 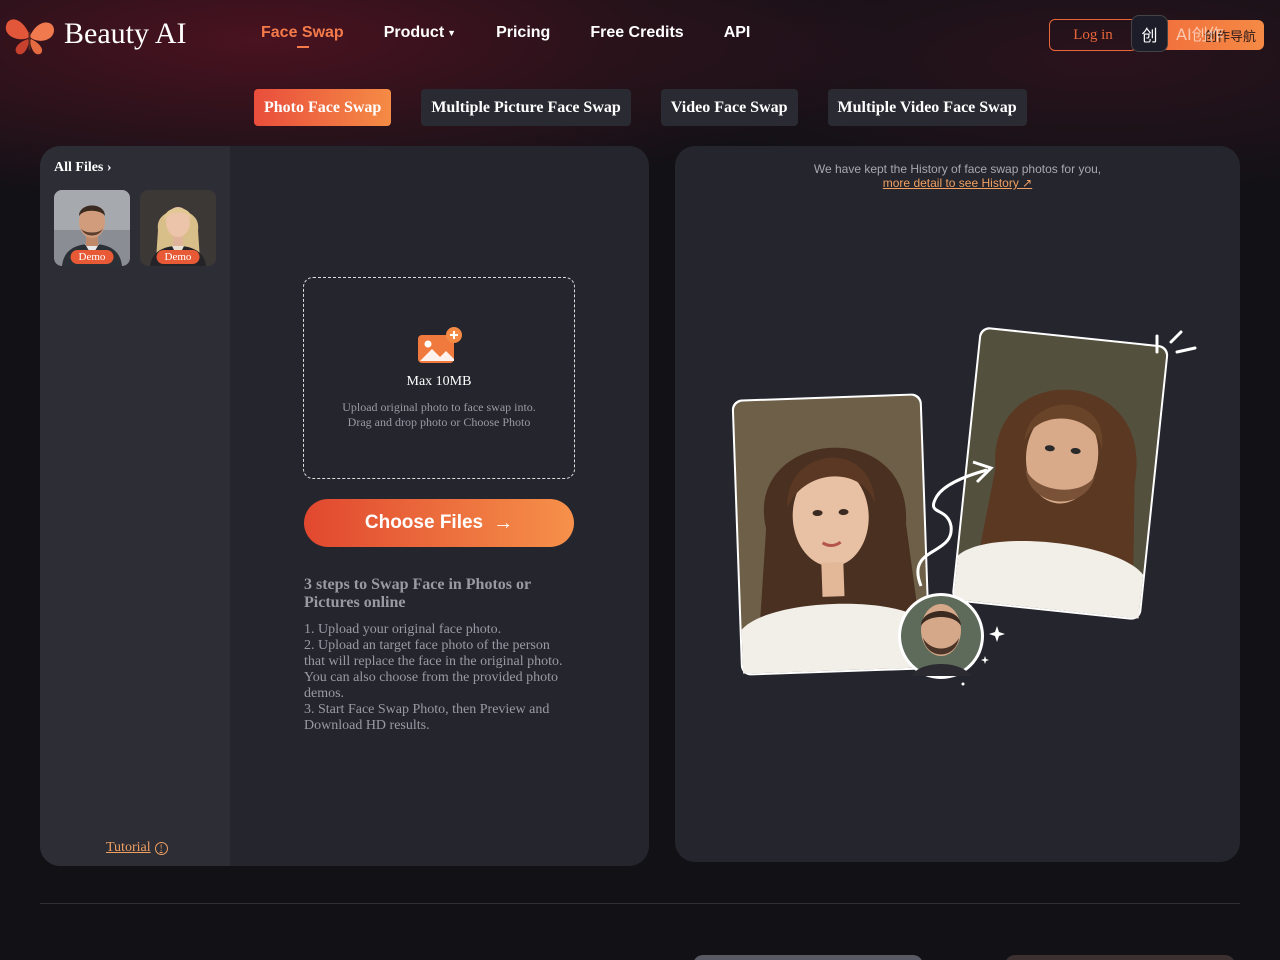 I want to click on step-item: 1. Upload your original face photo., so click(x=403, y=629).